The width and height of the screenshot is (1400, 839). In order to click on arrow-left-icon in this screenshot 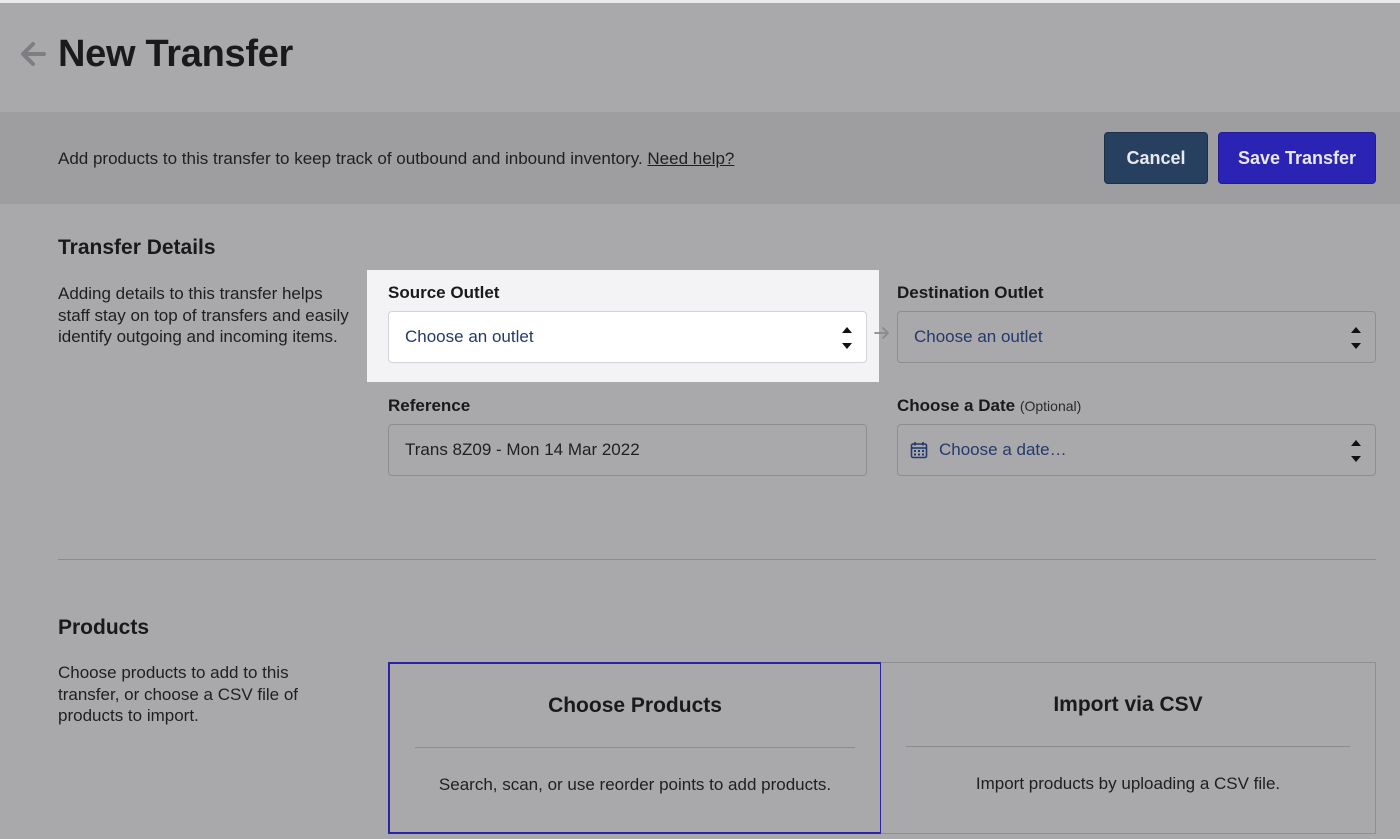, I will do `click(33, 54)`.